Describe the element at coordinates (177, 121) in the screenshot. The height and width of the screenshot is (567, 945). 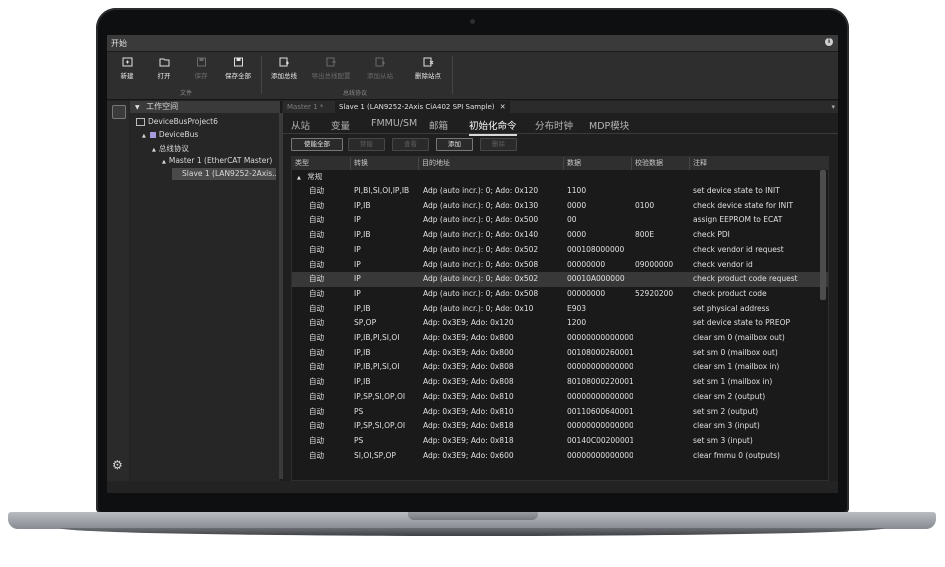
I see `tree-item-project: DeviceBusProject6` at that location.